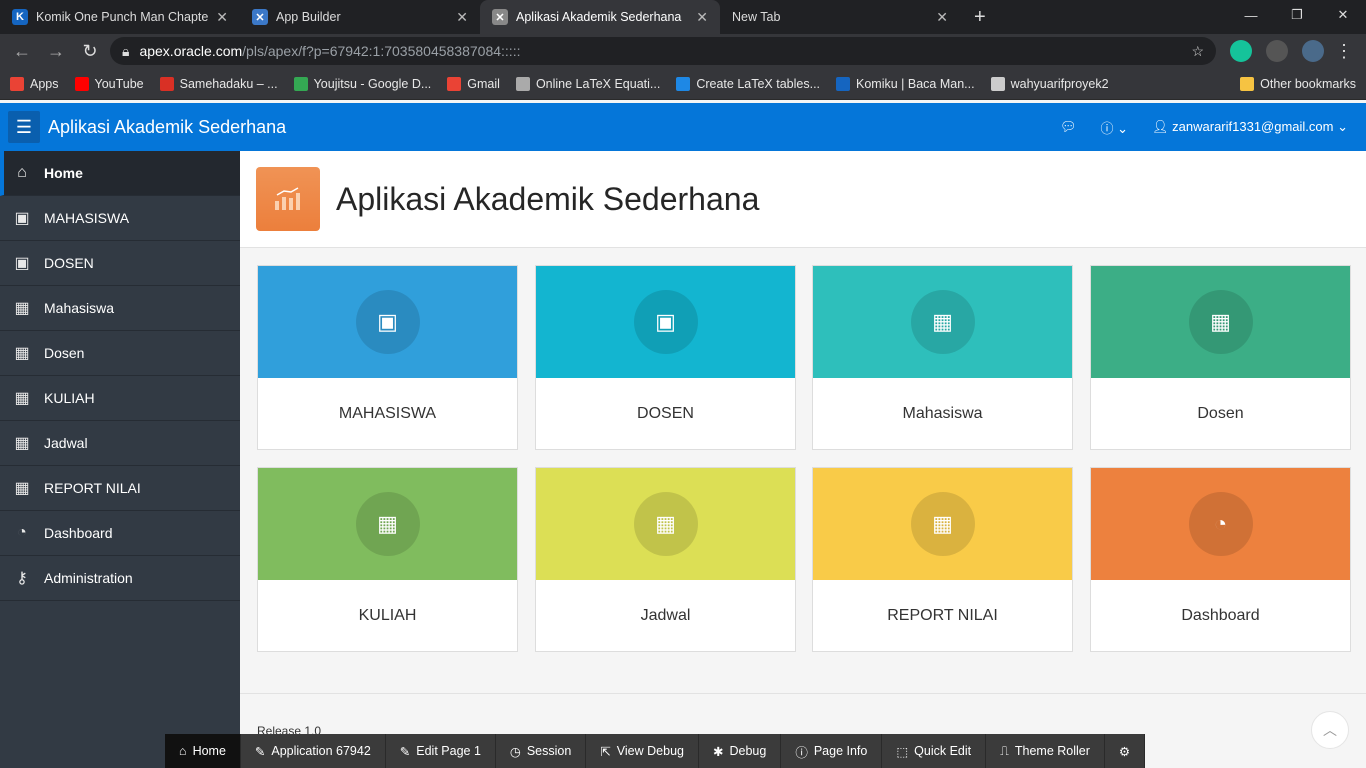 The height and width of the screenshot is (768, 1366). I want to click on maximize-icon: ❐, so click(1297, 15).